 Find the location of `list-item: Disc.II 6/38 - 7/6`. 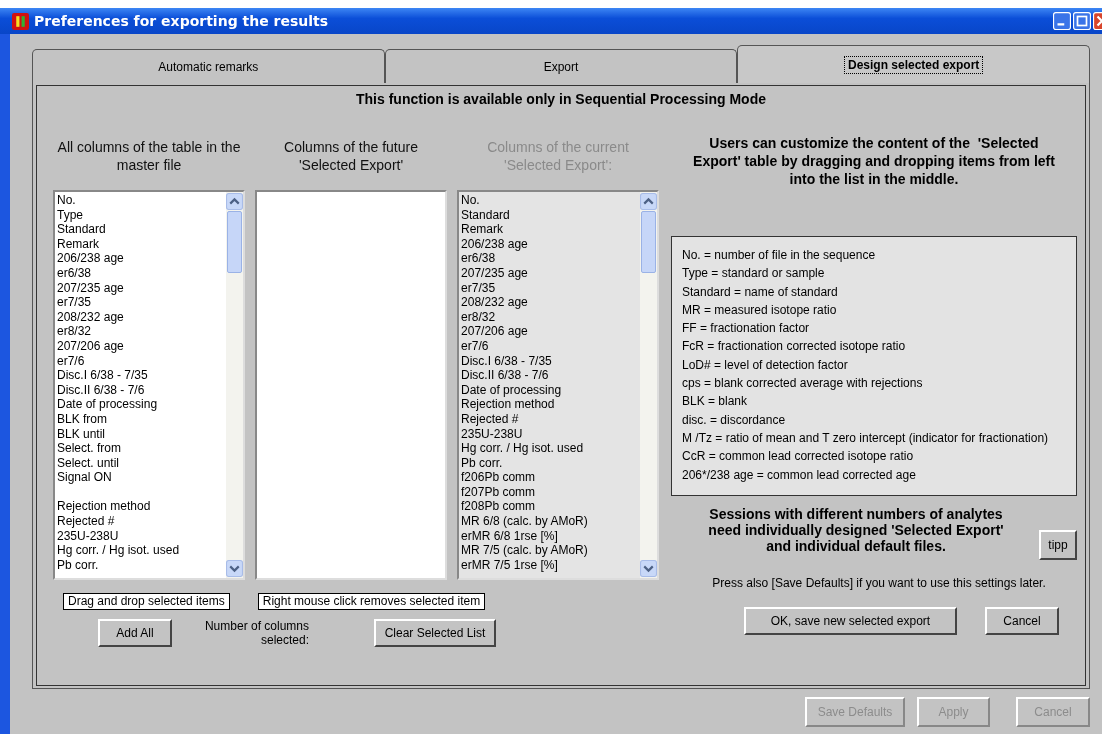

list-item: Disc.II 6/38 - 7/6 is located at coordinates (140, 390).